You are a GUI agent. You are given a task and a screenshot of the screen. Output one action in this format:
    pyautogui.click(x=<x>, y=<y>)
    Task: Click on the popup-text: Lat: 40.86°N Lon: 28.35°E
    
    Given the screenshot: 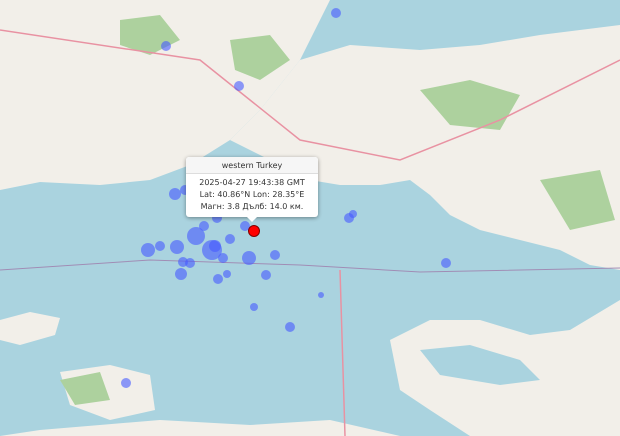 What is the action you would take?
    pyautogui.click(x=252, y=195)
    